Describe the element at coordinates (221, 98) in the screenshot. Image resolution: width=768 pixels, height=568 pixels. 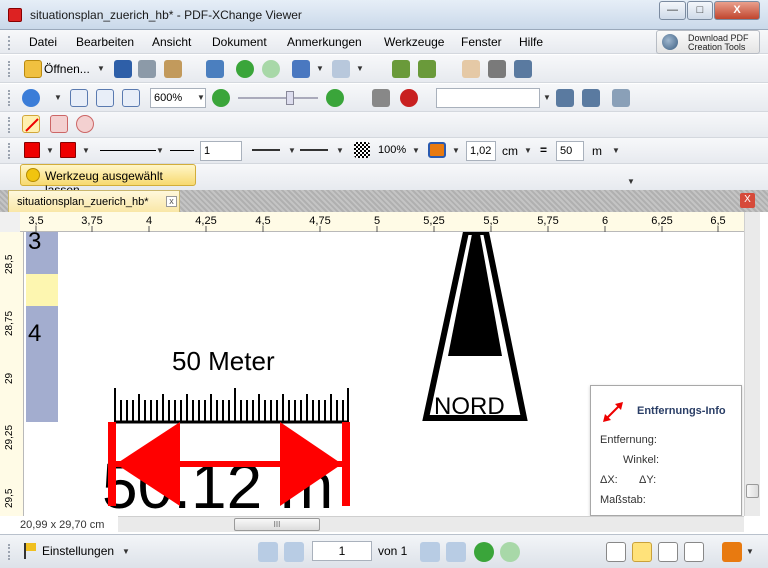
I see `zoom-out-icon` at that location.